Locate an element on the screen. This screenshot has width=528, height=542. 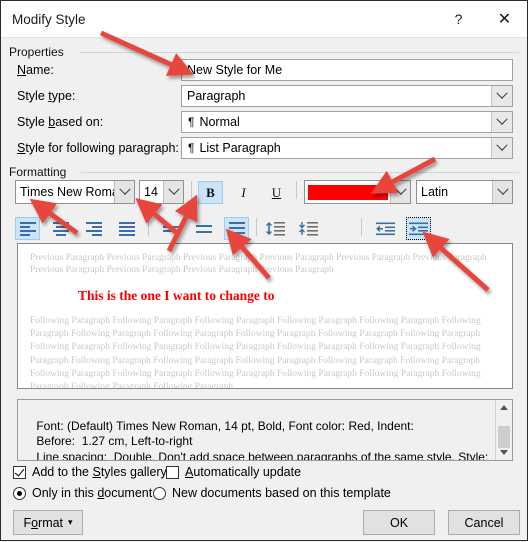
align-justify-icon is located at coordinates (126, 229).